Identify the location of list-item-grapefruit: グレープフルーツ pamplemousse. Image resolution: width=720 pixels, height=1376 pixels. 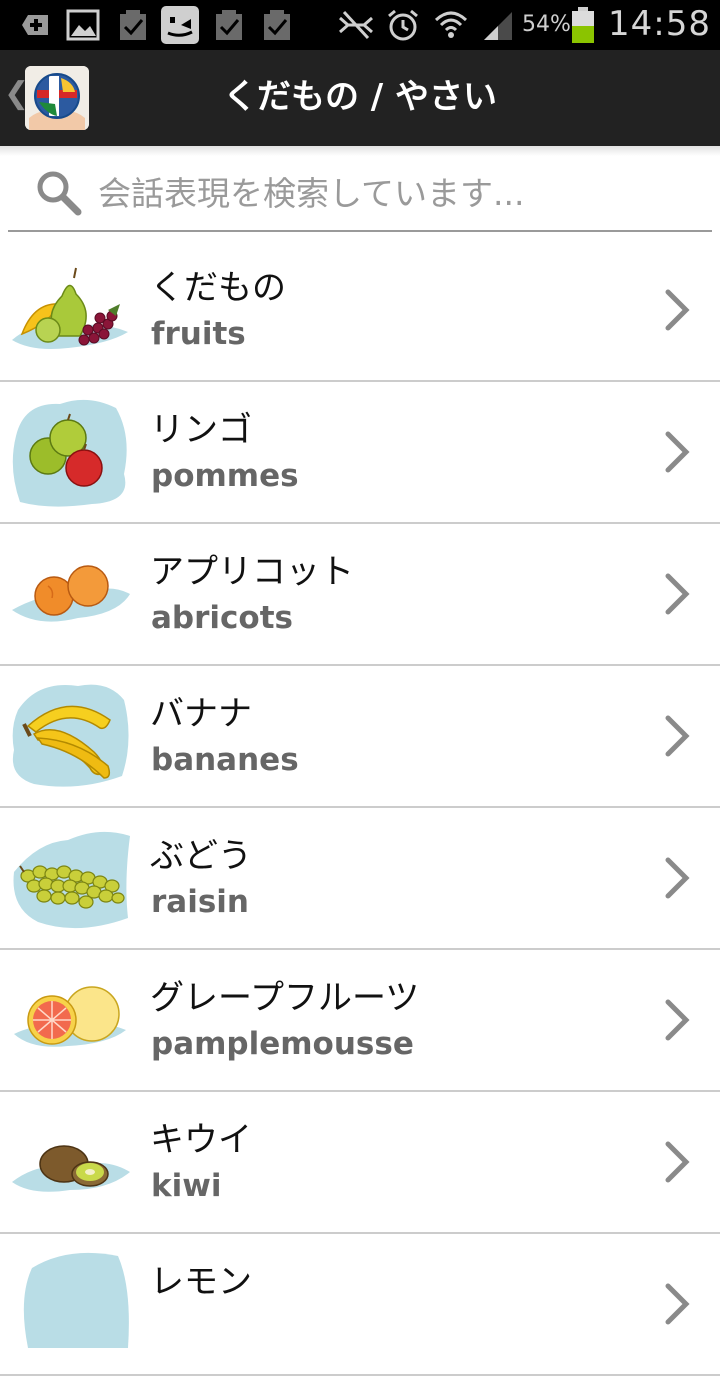
(360, 1021).